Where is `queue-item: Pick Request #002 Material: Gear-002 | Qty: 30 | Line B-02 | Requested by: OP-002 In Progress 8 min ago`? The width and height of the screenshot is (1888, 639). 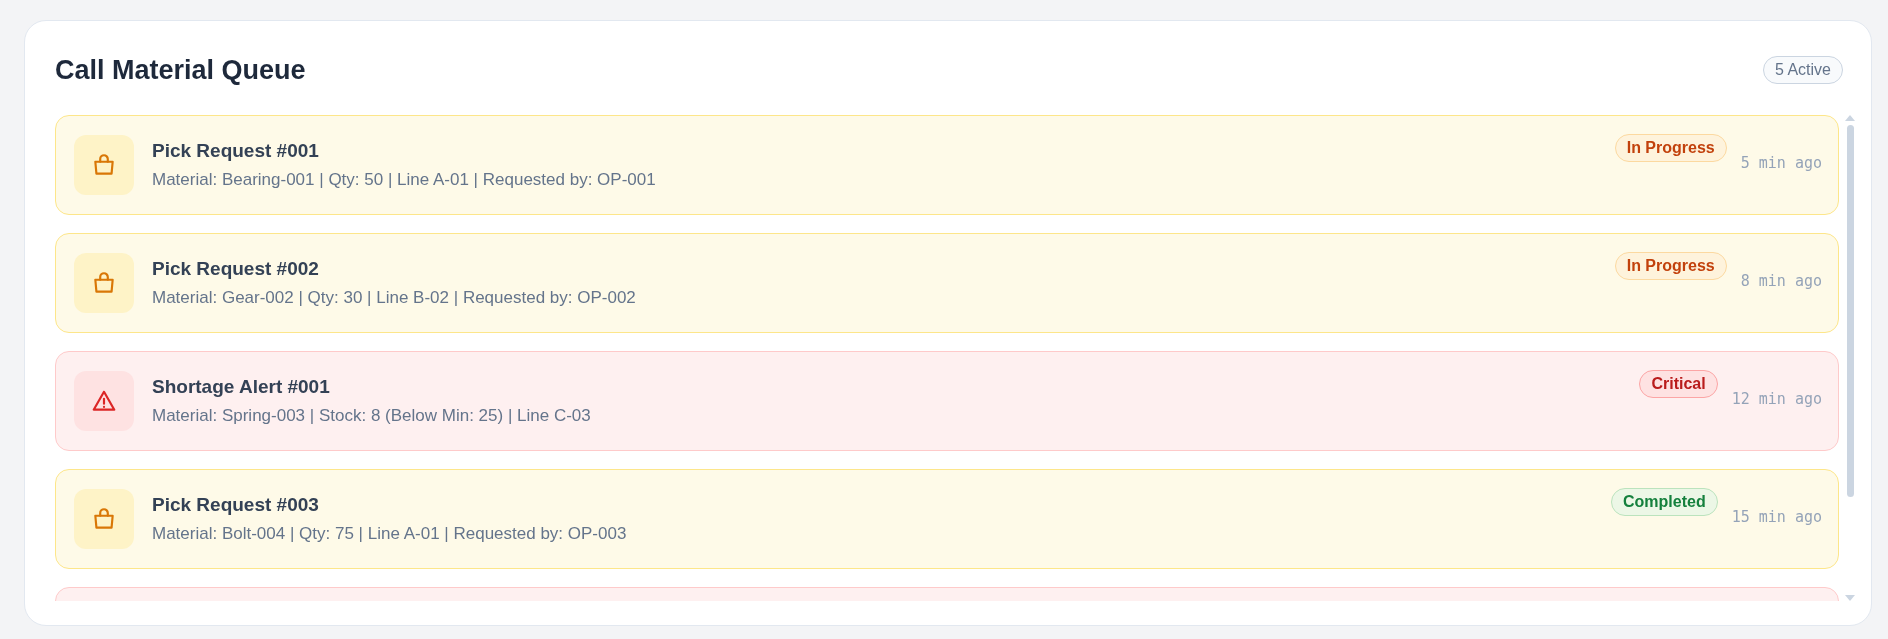 queue-item: Pick Request #002 Material: Gear-002 | Qty: 30 | Line B-02 | Requested by: OP-002 In Progress 8 min ago is located at coordinates (947, 283).